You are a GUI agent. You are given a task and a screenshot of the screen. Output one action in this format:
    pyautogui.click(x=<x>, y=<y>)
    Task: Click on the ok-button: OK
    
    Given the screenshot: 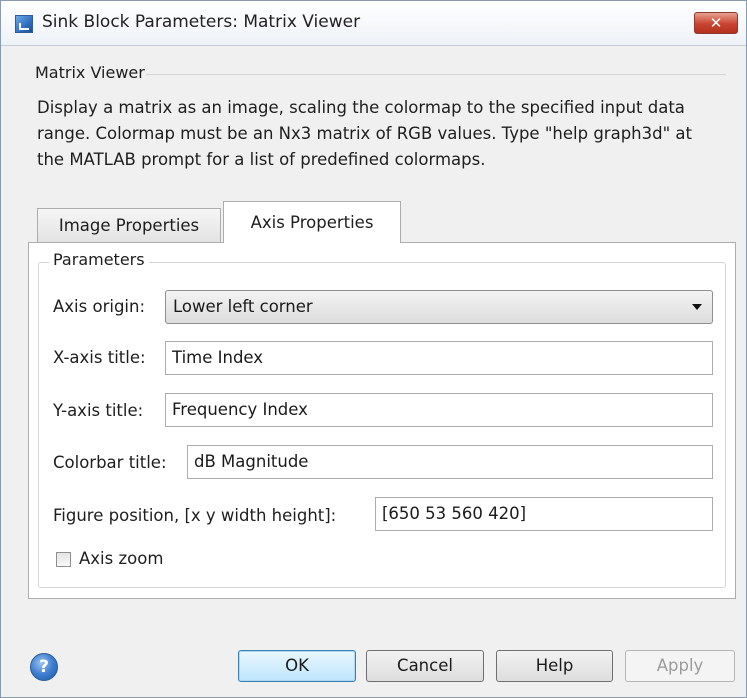 What is the action you would take?
    pyautogui.click(x=297, y=666)
    